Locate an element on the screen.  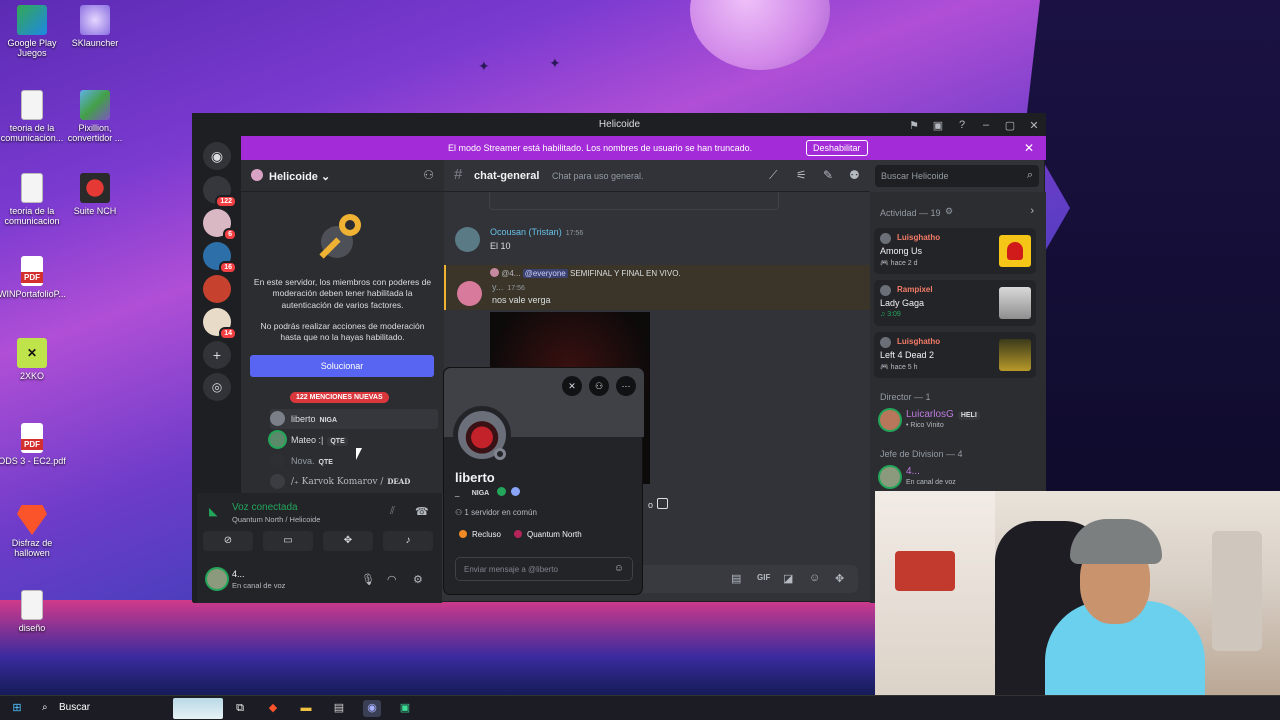
camera-off-button: ⊘ is located at coordinates (228, 541).